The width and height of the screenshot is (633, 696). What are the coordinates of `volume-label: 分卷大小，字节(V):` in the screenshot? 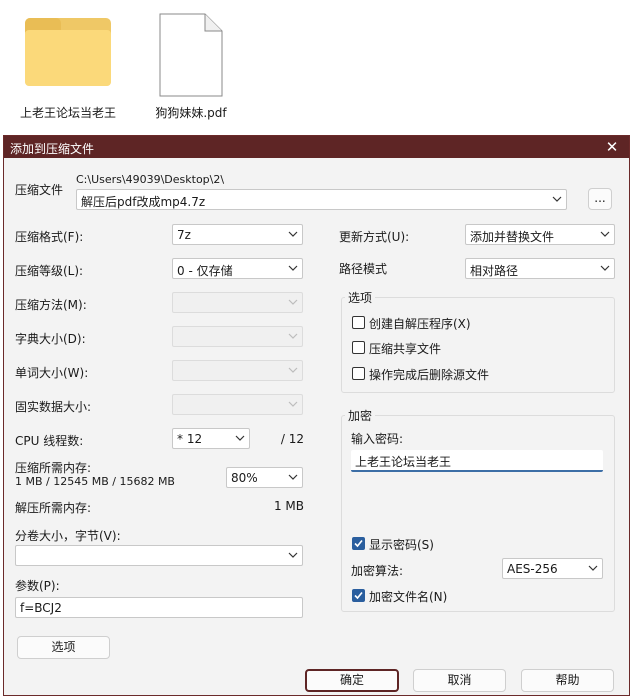 It's located at (68, 536).